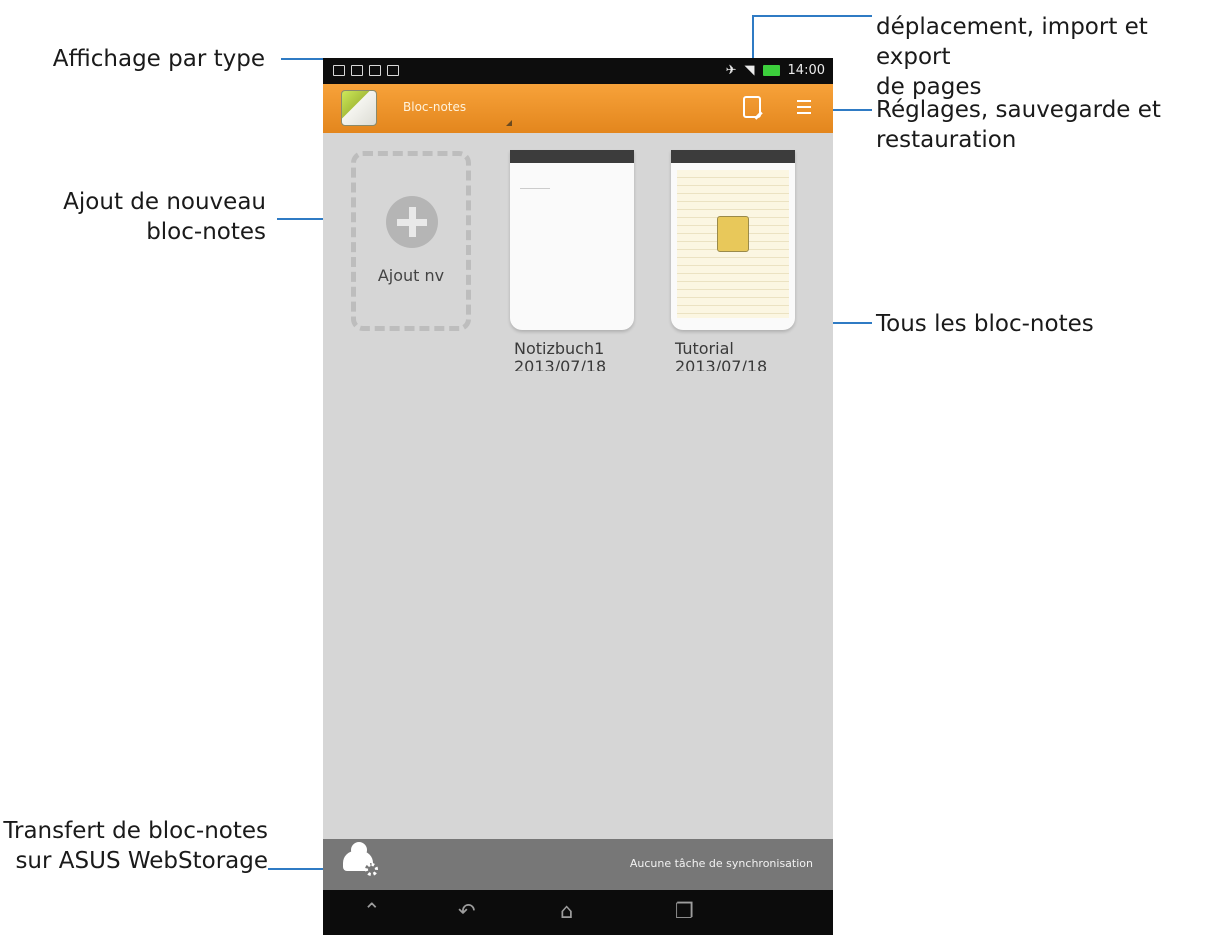 This screenshot has height=935, width=1220. Describe the element at coordinates (704, 348) in the screenshot. I see `notebook-title: Tutorial` at that location.